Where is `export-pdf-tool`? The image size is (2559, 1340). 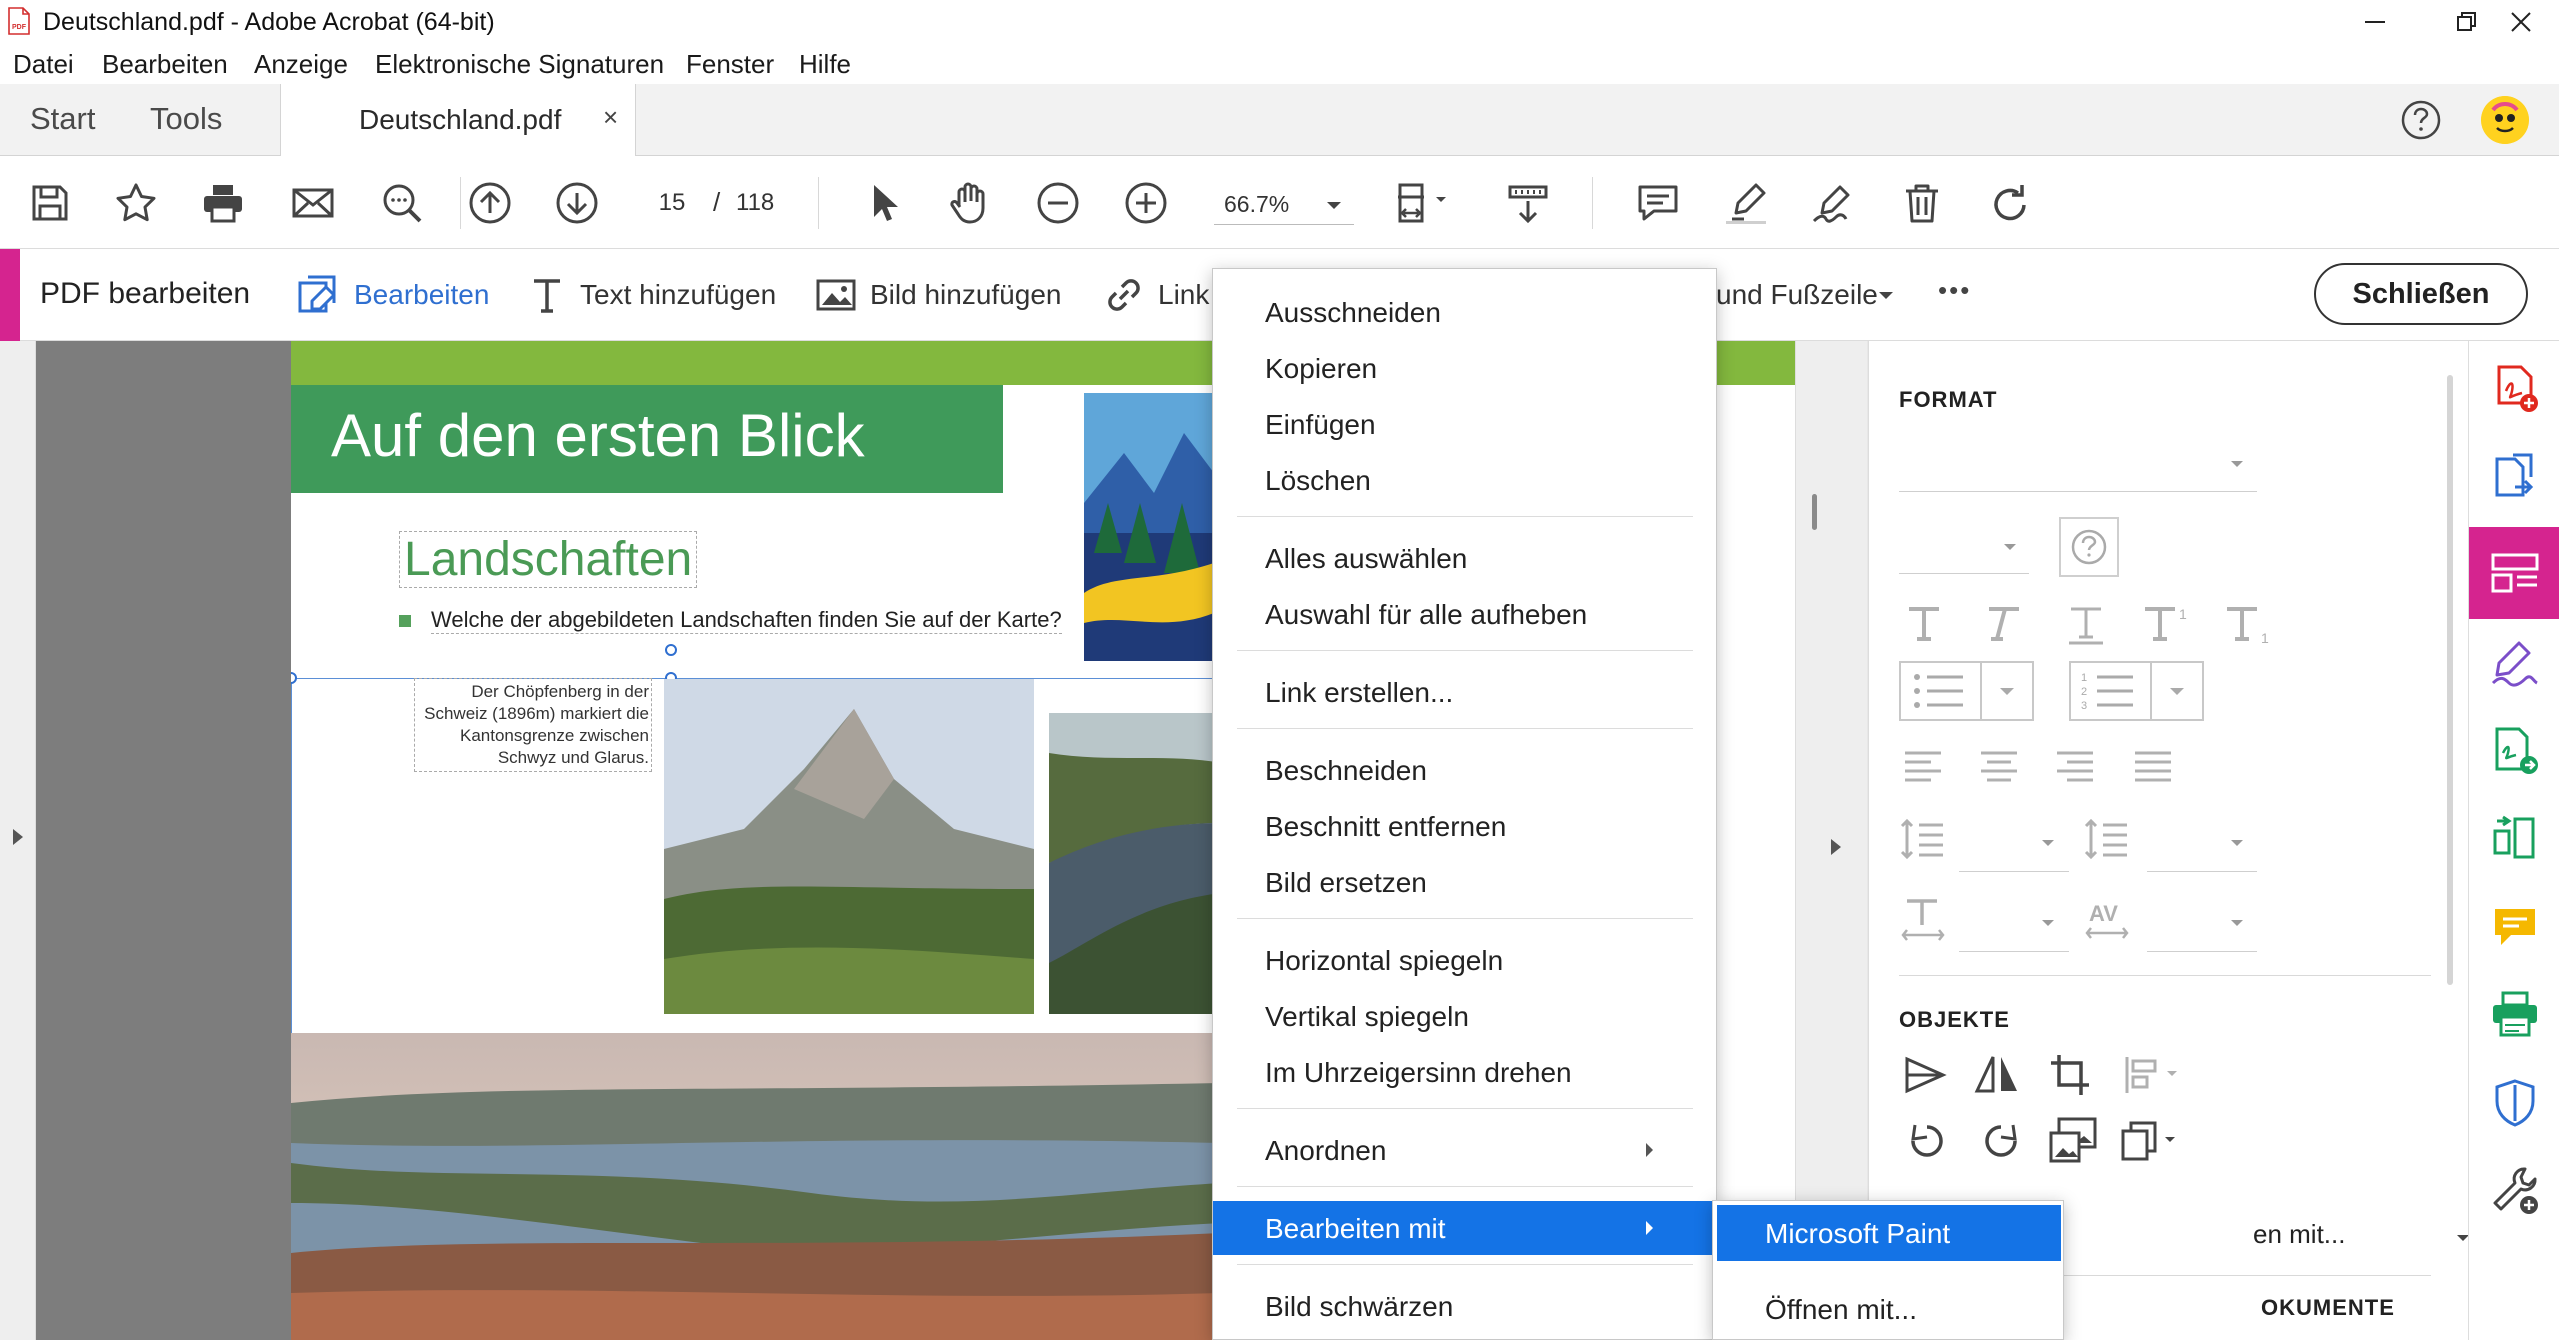
export-pdf-tool is located at coordinates (2515, 477).